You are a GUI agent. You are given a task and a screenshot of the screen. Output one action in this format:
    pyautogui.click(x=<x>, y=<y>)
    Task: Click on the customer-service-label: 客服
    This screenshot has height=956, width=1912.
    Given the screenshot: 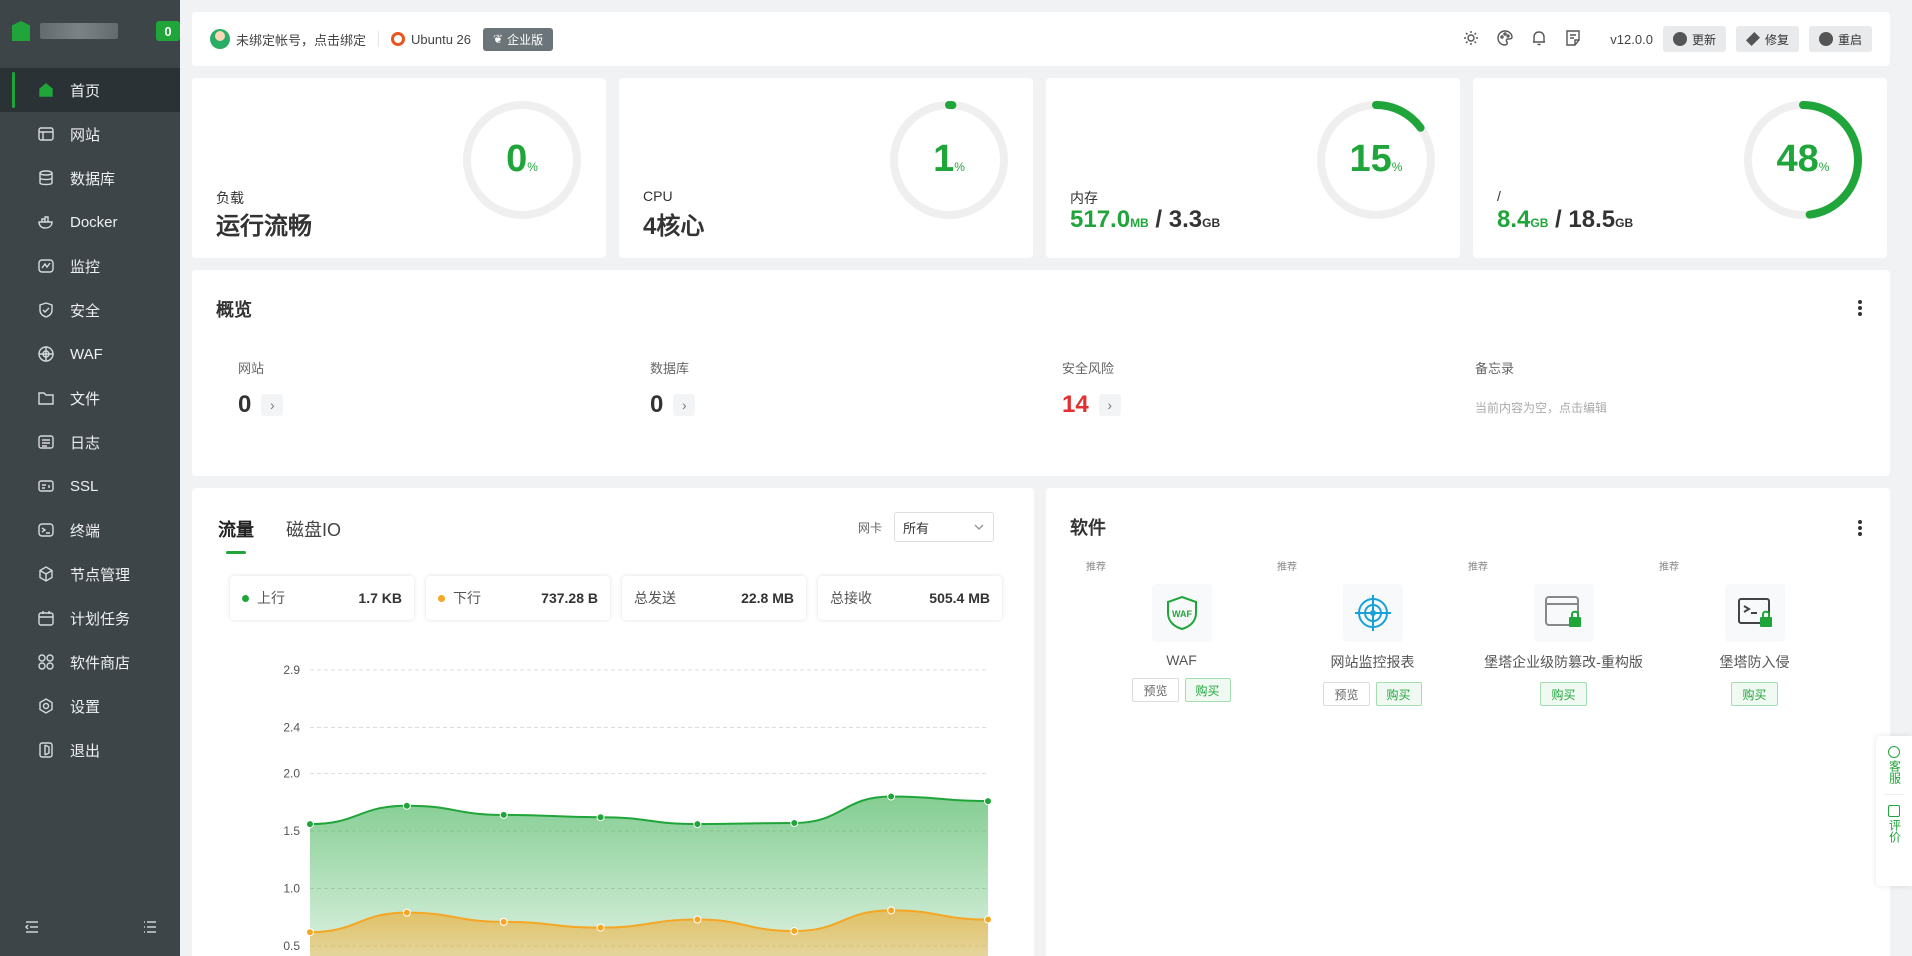 What is the action you would take?
    pyautogui.click(x=1894, y=772)
    